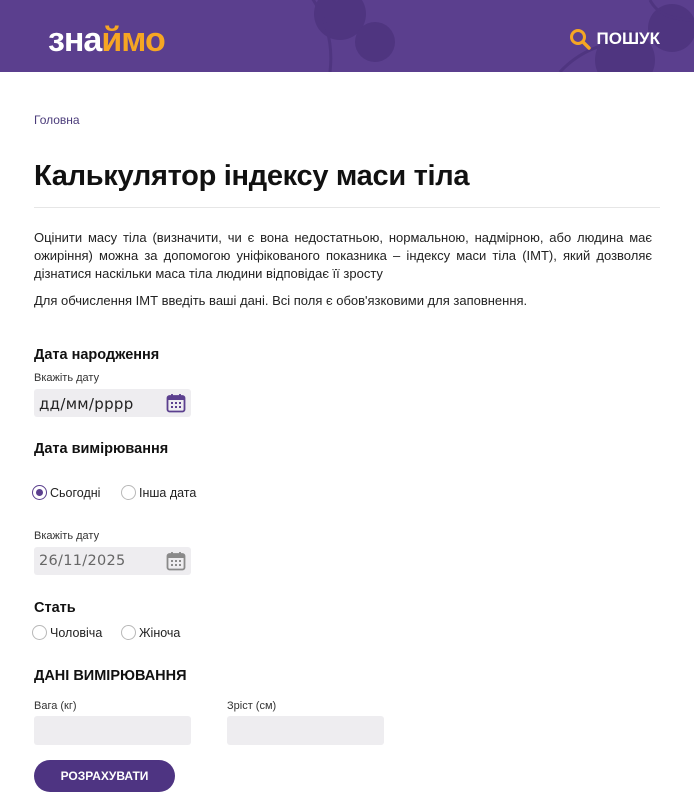 Image resolution: width=694 pixels, height=805 pixels. I want to click on radio-male: Чоловіча, so click(67, 632).